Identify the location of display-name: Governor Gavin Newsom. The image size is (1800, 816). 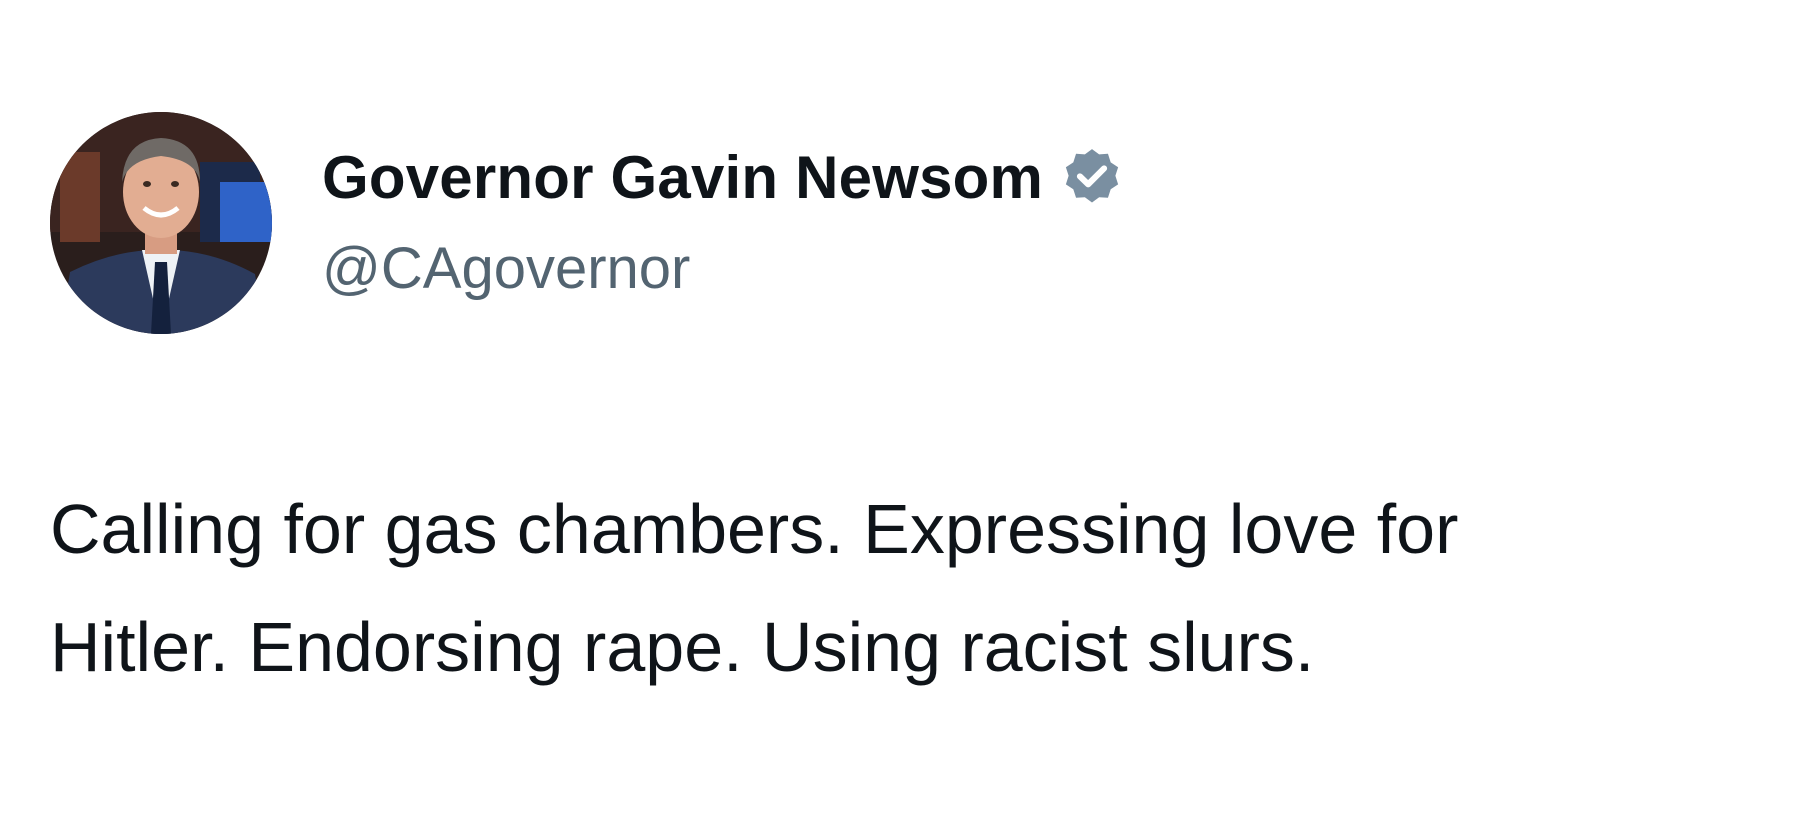
(682, 178).